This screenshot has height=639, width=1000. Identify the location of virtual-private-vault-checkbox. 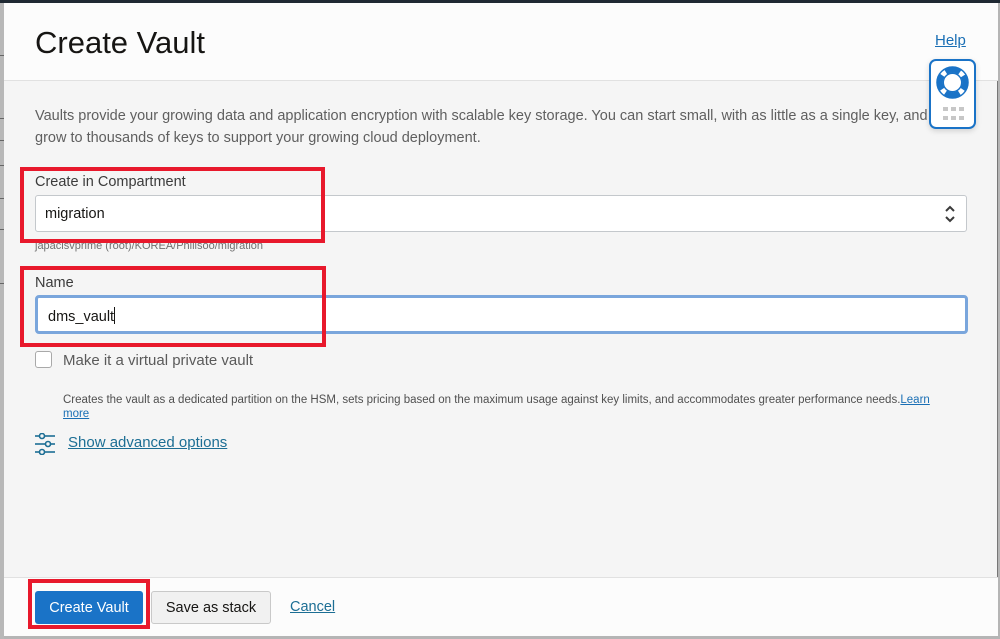
(43, 359).